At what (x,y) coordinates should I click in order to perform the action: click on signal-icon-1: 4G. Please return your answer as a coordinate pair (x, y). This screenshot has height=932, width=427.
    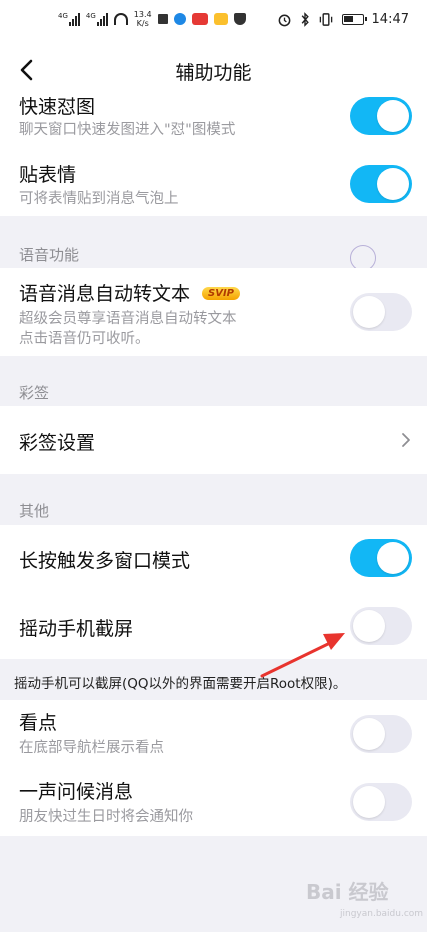
    Looking at the image, I should click on (69, 19).